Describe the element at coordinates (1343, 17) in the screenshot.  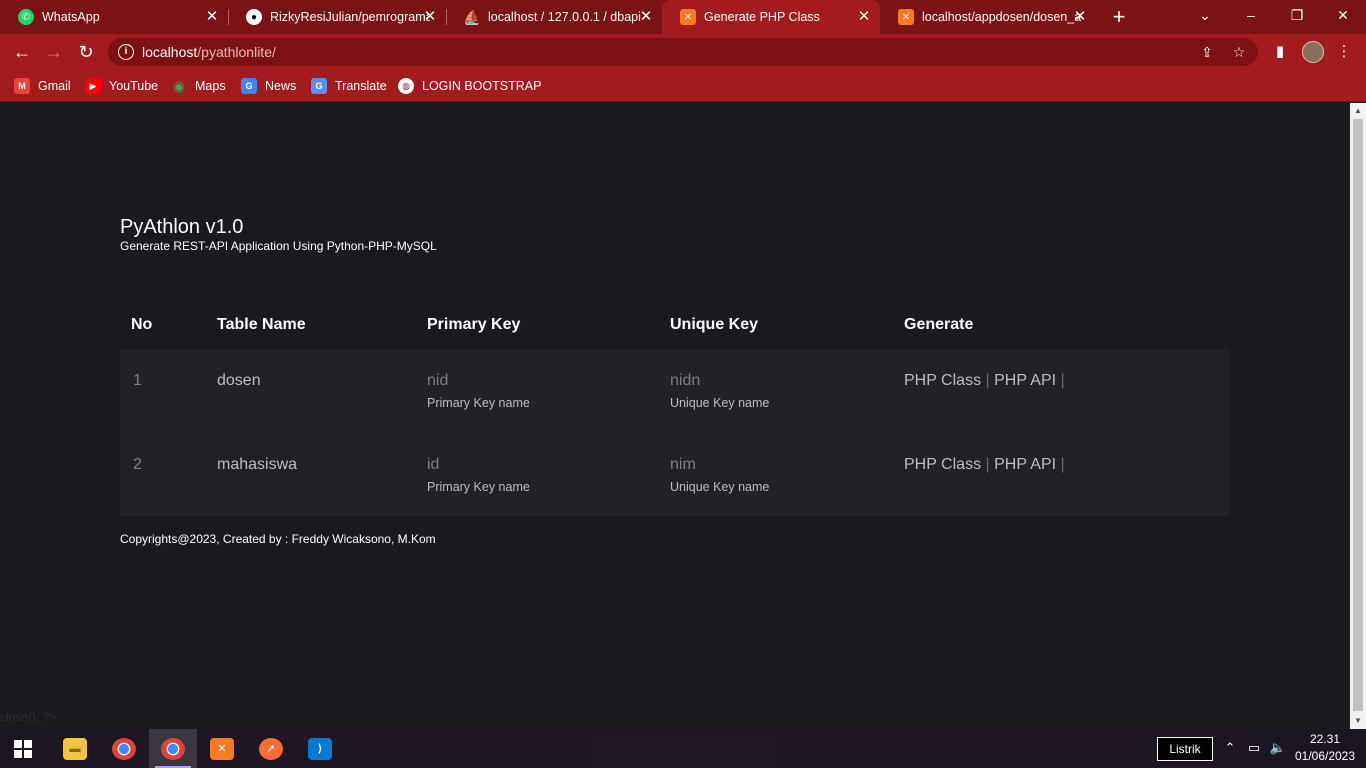
I see `close-window-button: ✕` at that location.